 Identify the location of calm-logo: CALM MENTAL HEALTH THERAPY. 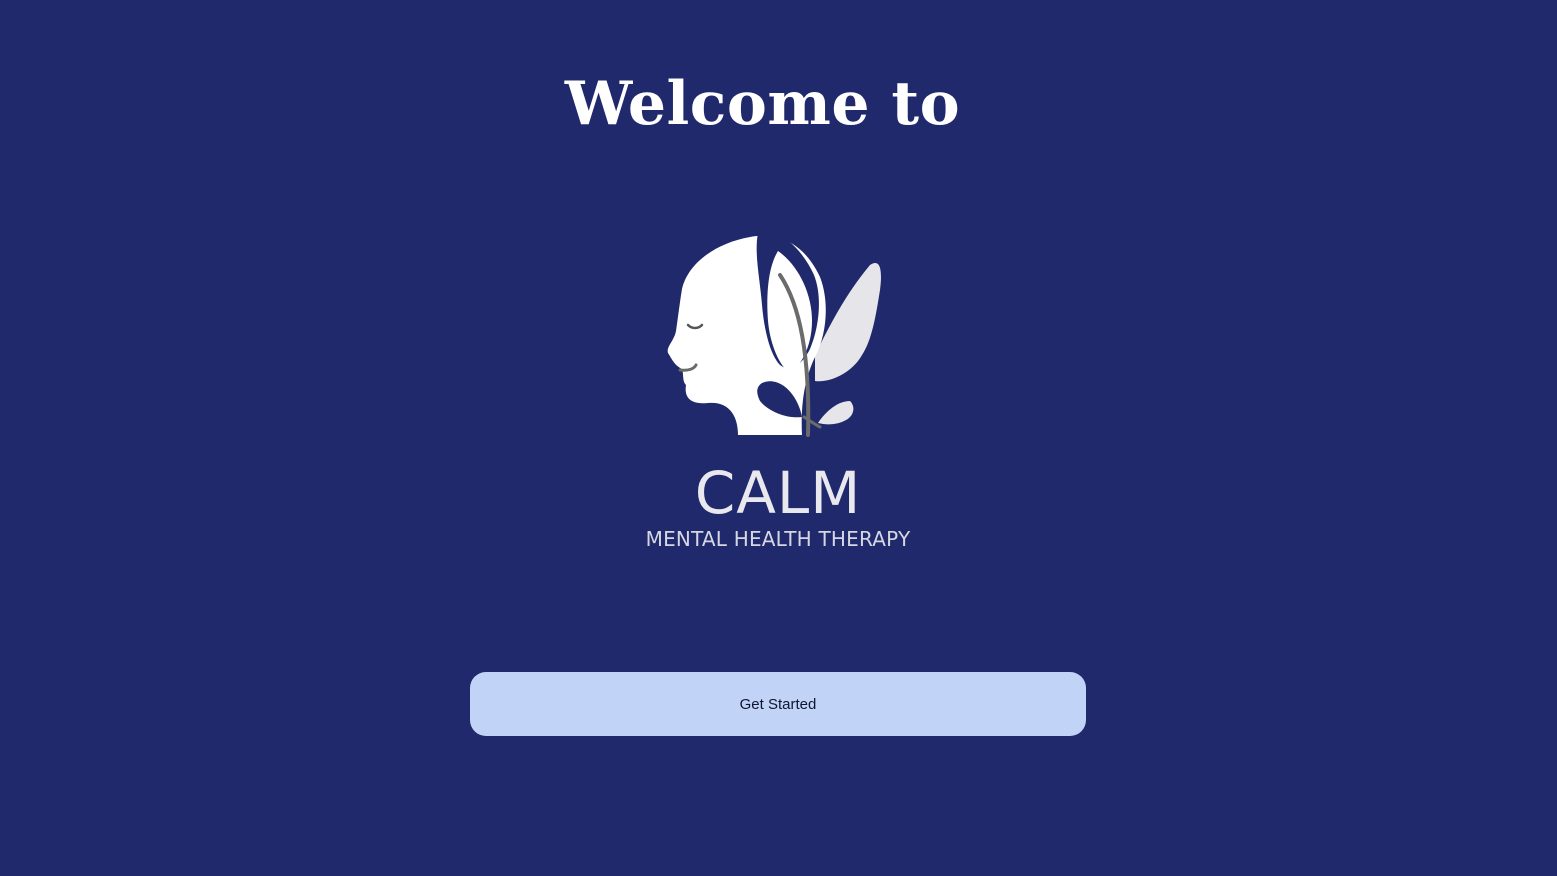
(780, 385).